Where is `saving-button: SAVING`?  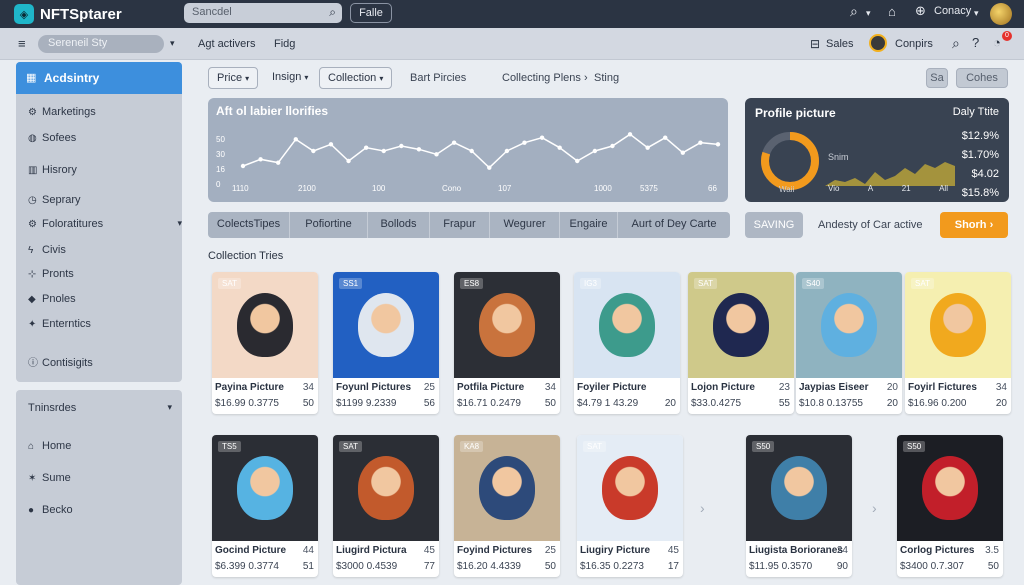
saving-button: SAVING is located at coordinates (774, 225).